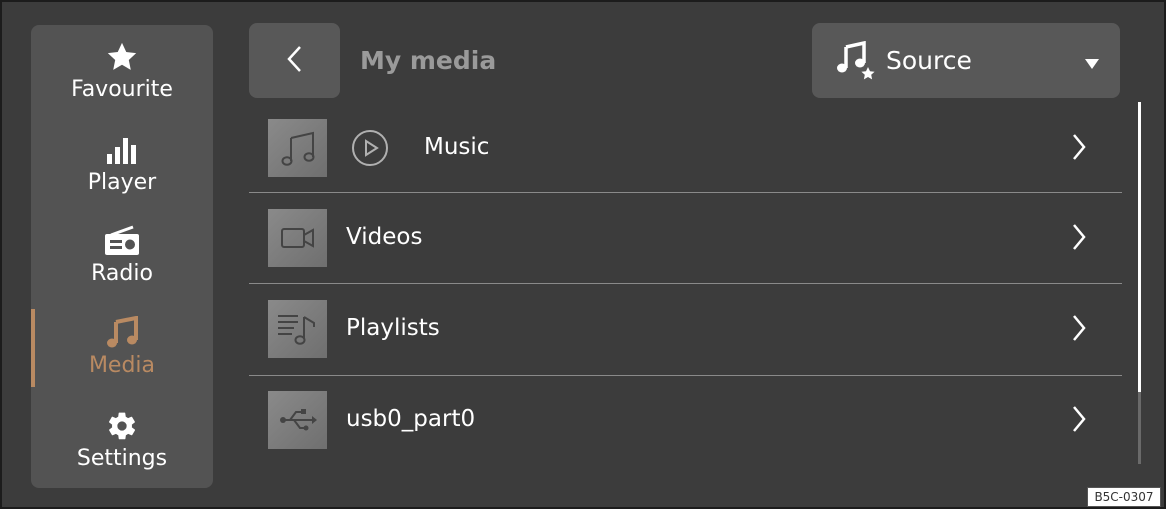  I want to click on sidebar-item-label: Radio, so click(122, 273).